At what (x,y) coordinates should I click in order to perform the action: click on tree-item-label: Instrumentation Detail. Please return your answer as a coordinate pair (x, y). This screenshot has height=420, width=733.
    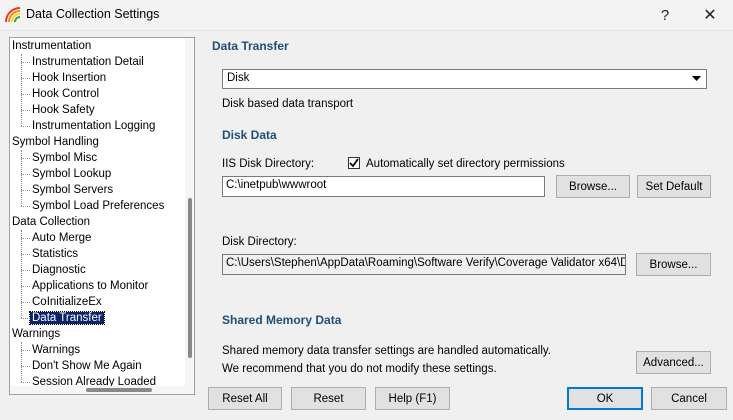
    Looking at the image, I should click on (88, 62).